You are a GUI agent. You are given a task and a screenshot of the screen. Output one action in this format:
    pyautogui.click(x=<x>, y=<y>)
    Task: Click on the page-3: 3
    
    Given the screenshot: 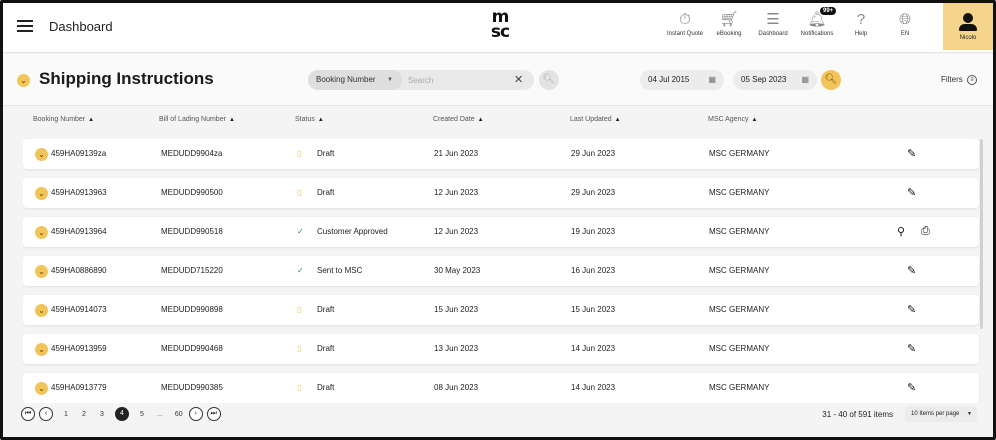 What is the action you would take?
    pyautogui.click(x=102, y=414)
    